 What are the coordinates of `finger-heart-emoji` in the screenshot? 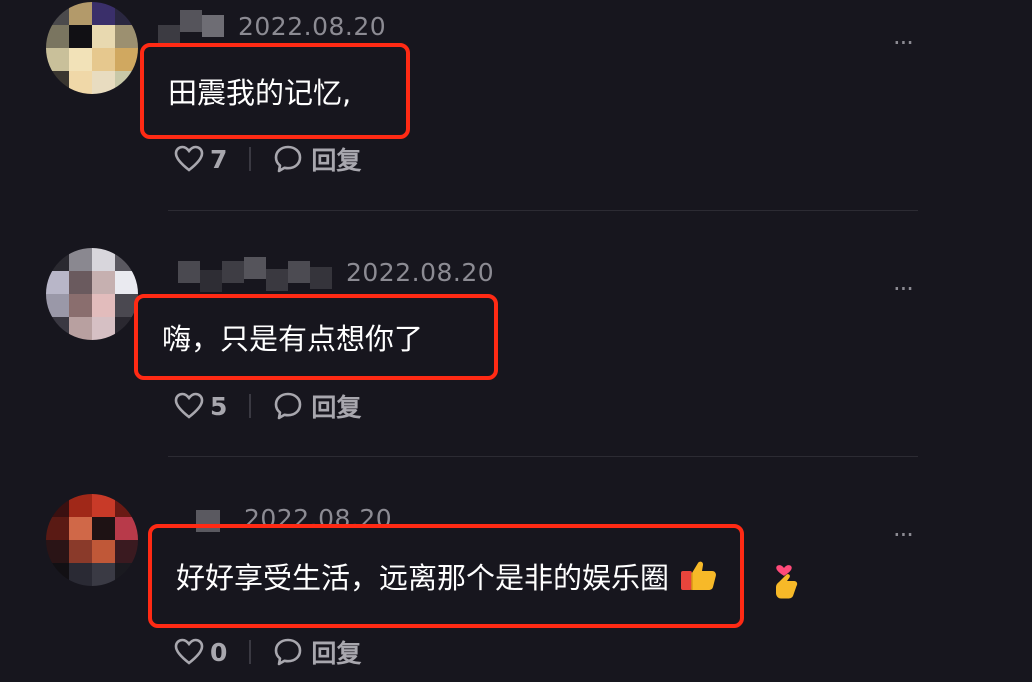 It's located at (787, 580).